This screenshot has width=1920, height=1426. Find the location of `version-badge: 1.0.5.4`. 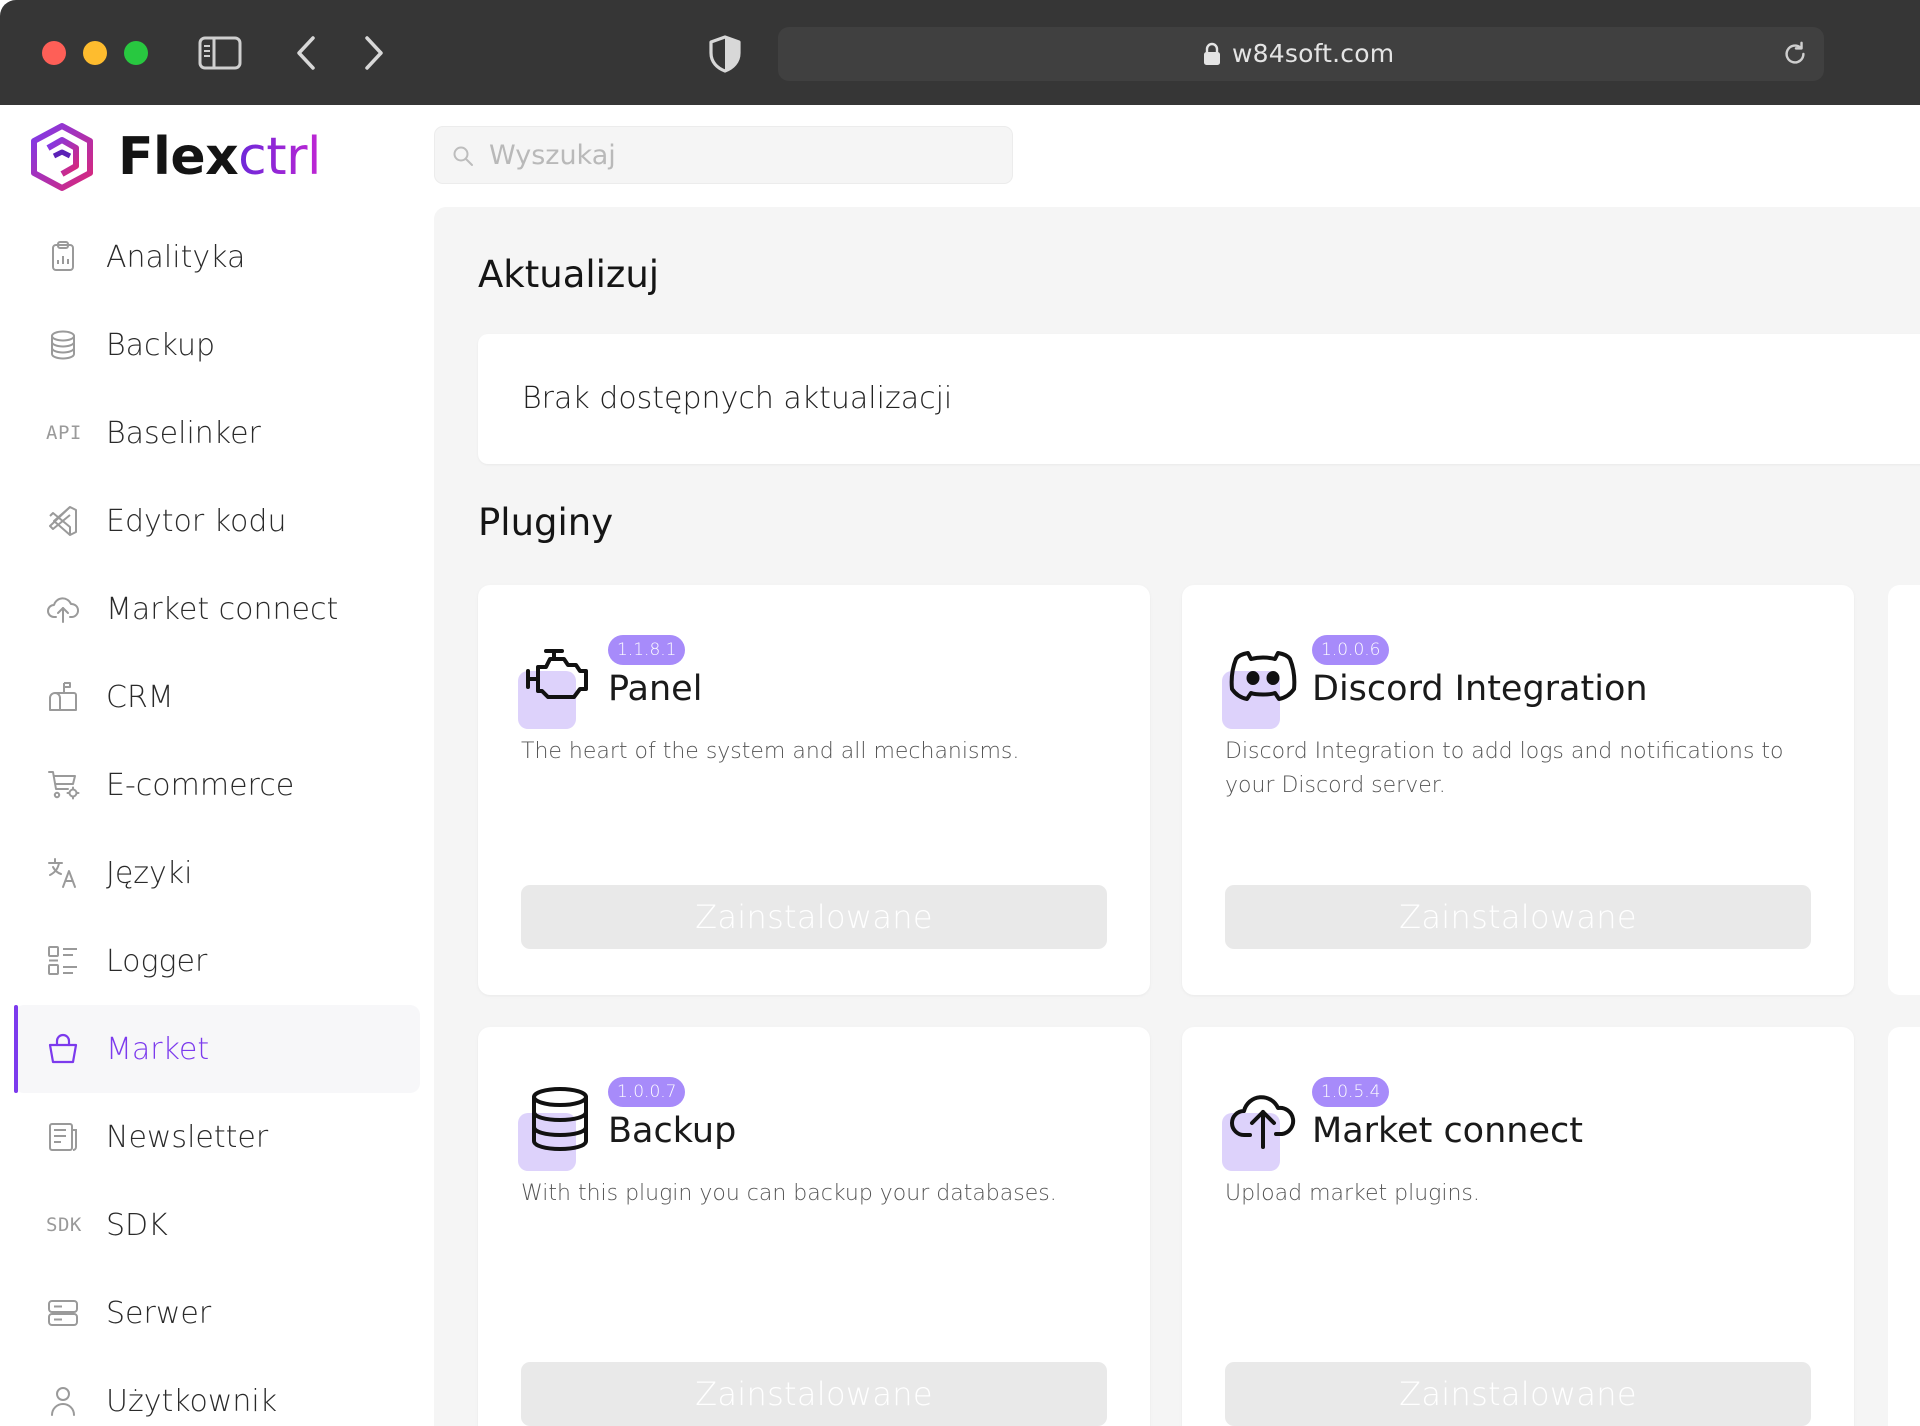

version-badge: 1.0.5.4 is located at coordinates (1351, 1092).